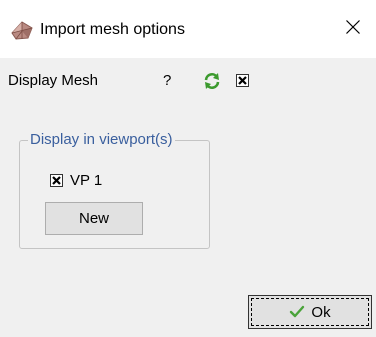  I want to click on close-button, so click(353, 29).